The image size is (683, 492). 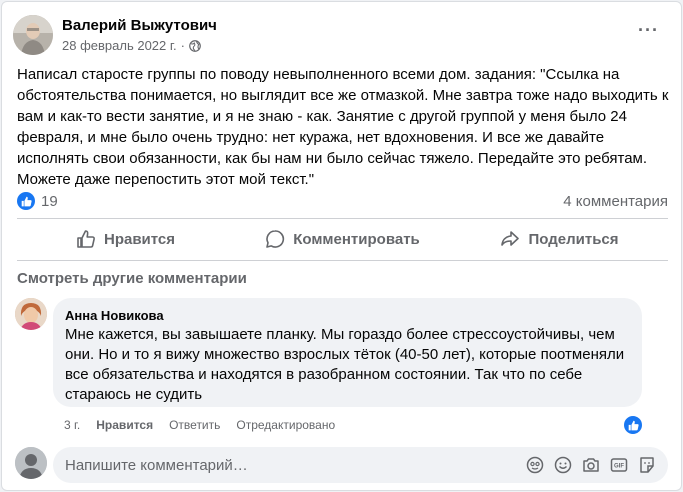 I want to click on comment-age: 3 г., so click(x=72, y=425).